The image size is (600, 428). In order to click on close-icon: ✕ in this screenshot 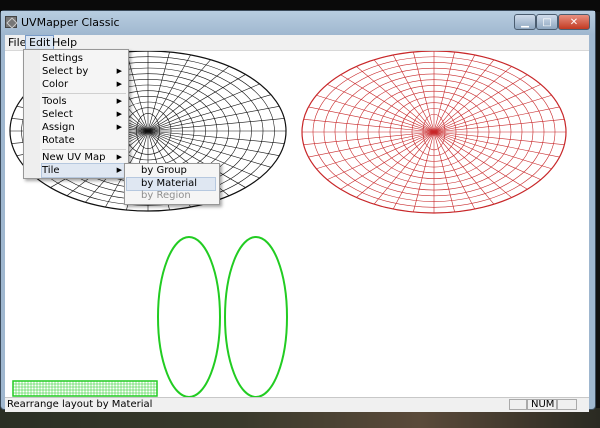, I will do `click(574, 22)`.